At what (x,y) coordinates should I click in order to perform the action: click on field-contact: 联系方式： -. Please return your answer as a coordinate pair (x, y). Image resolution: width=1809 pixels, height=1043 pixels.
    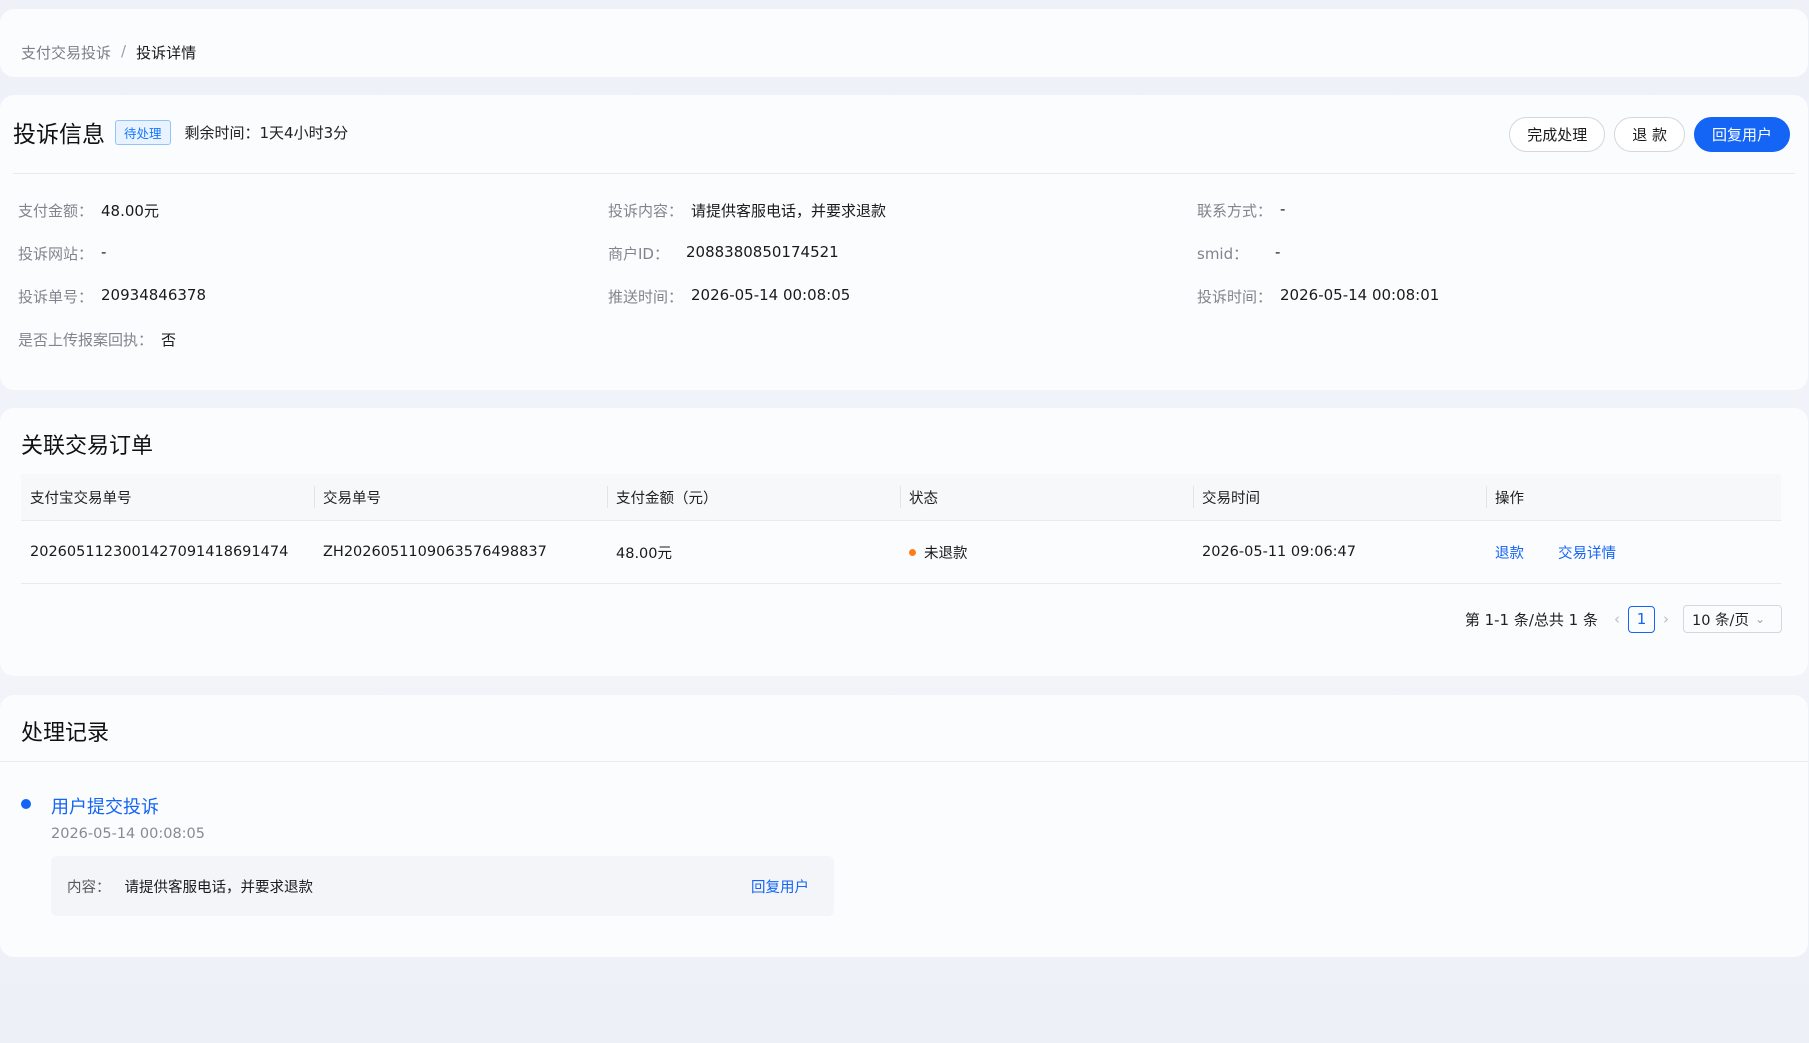
    Looking at the image, I should click on (1241, 210).